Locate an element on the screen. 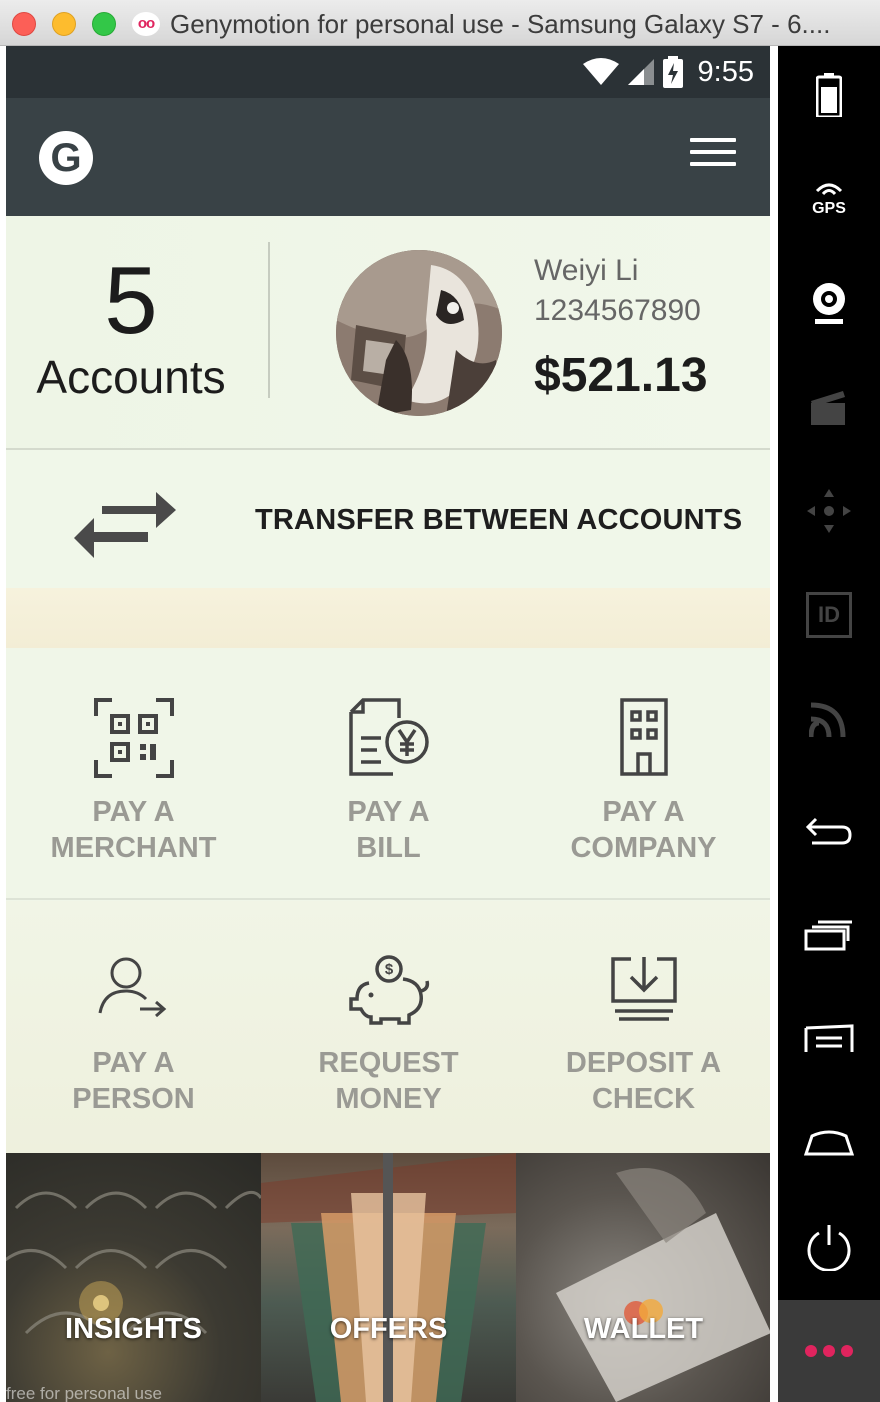 The image size is (880, 1402). webcam-widget-button is located at coordinates (829, 303).